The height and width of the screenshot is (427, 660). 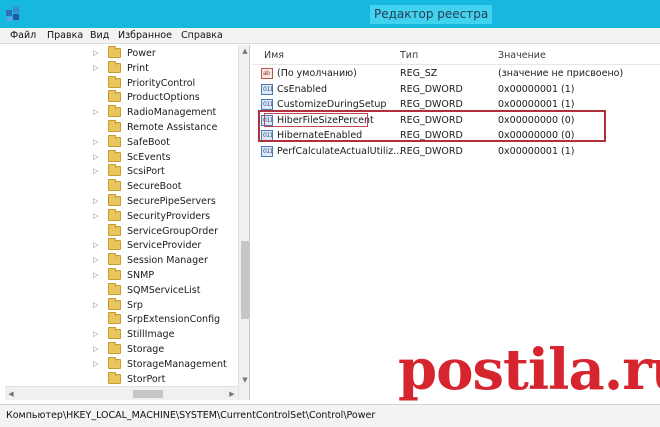 I want to click on tree-item: ServiceGroupOrder, so click(x=119, y=231).